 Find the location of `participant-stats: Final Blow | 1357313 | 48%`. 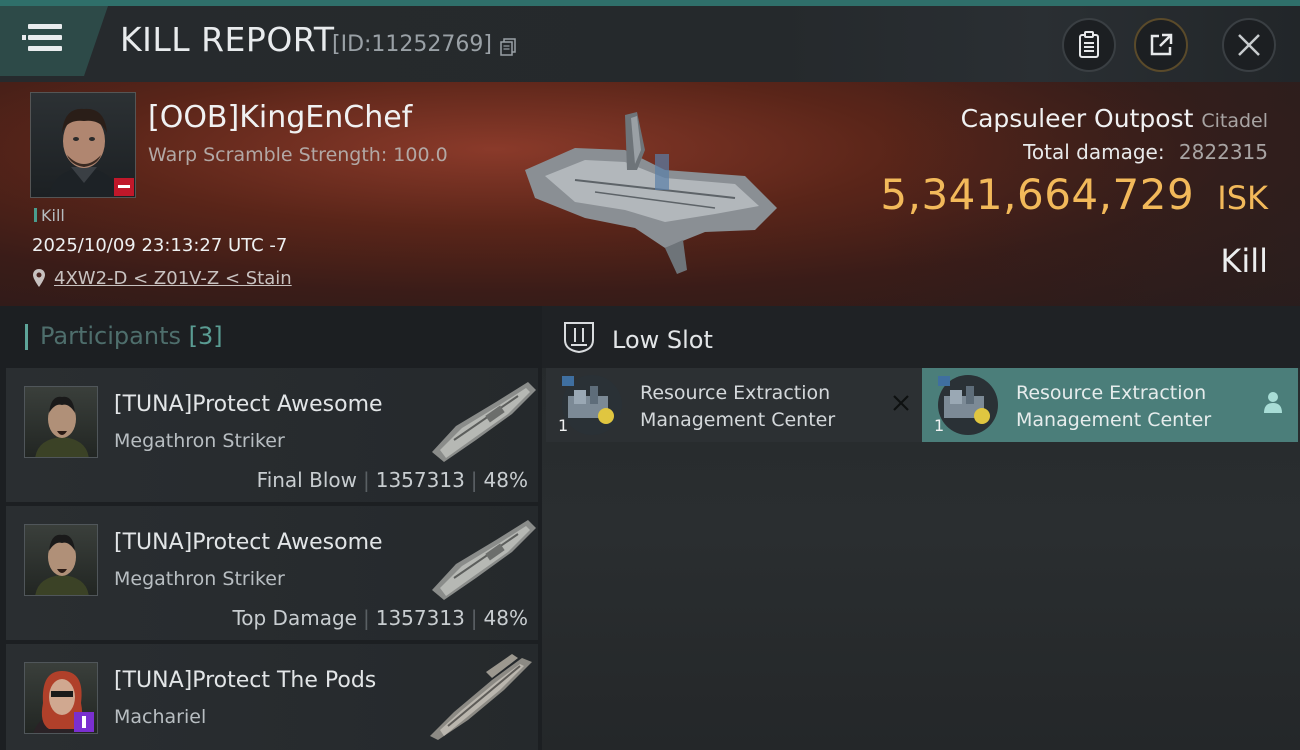

participant-stats: Final Blow | 1357313 | 48% is located at coordinates (392, 480).